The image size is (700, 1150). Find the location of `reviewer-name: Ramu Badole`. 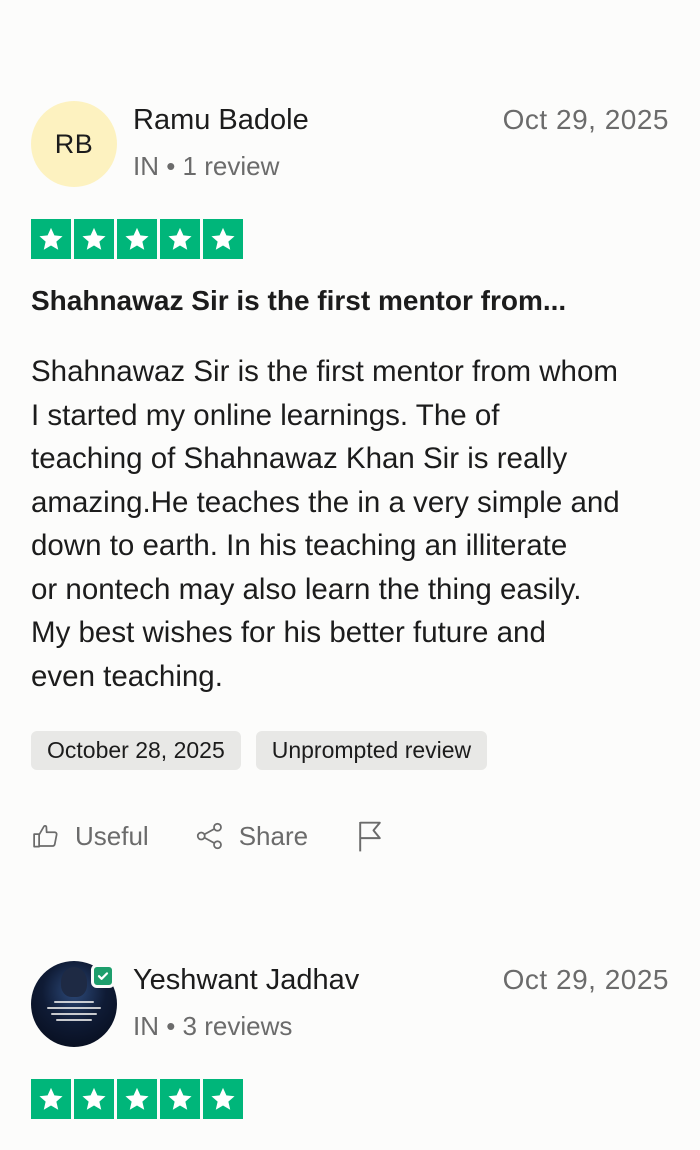

reviewer-name: Ramu Badole is located at coordinates (221, 120).